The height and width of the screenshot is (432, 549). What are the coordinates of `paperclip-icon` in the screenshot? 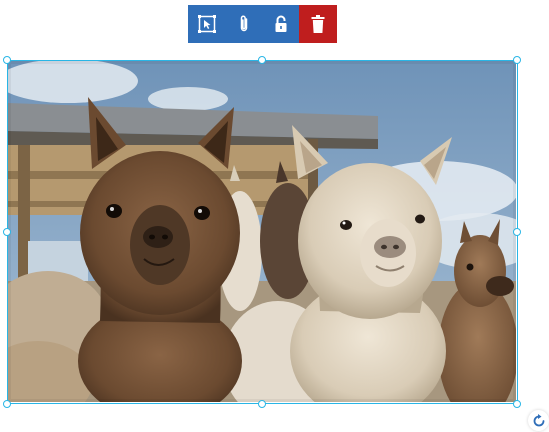 It's located at (243, 23).